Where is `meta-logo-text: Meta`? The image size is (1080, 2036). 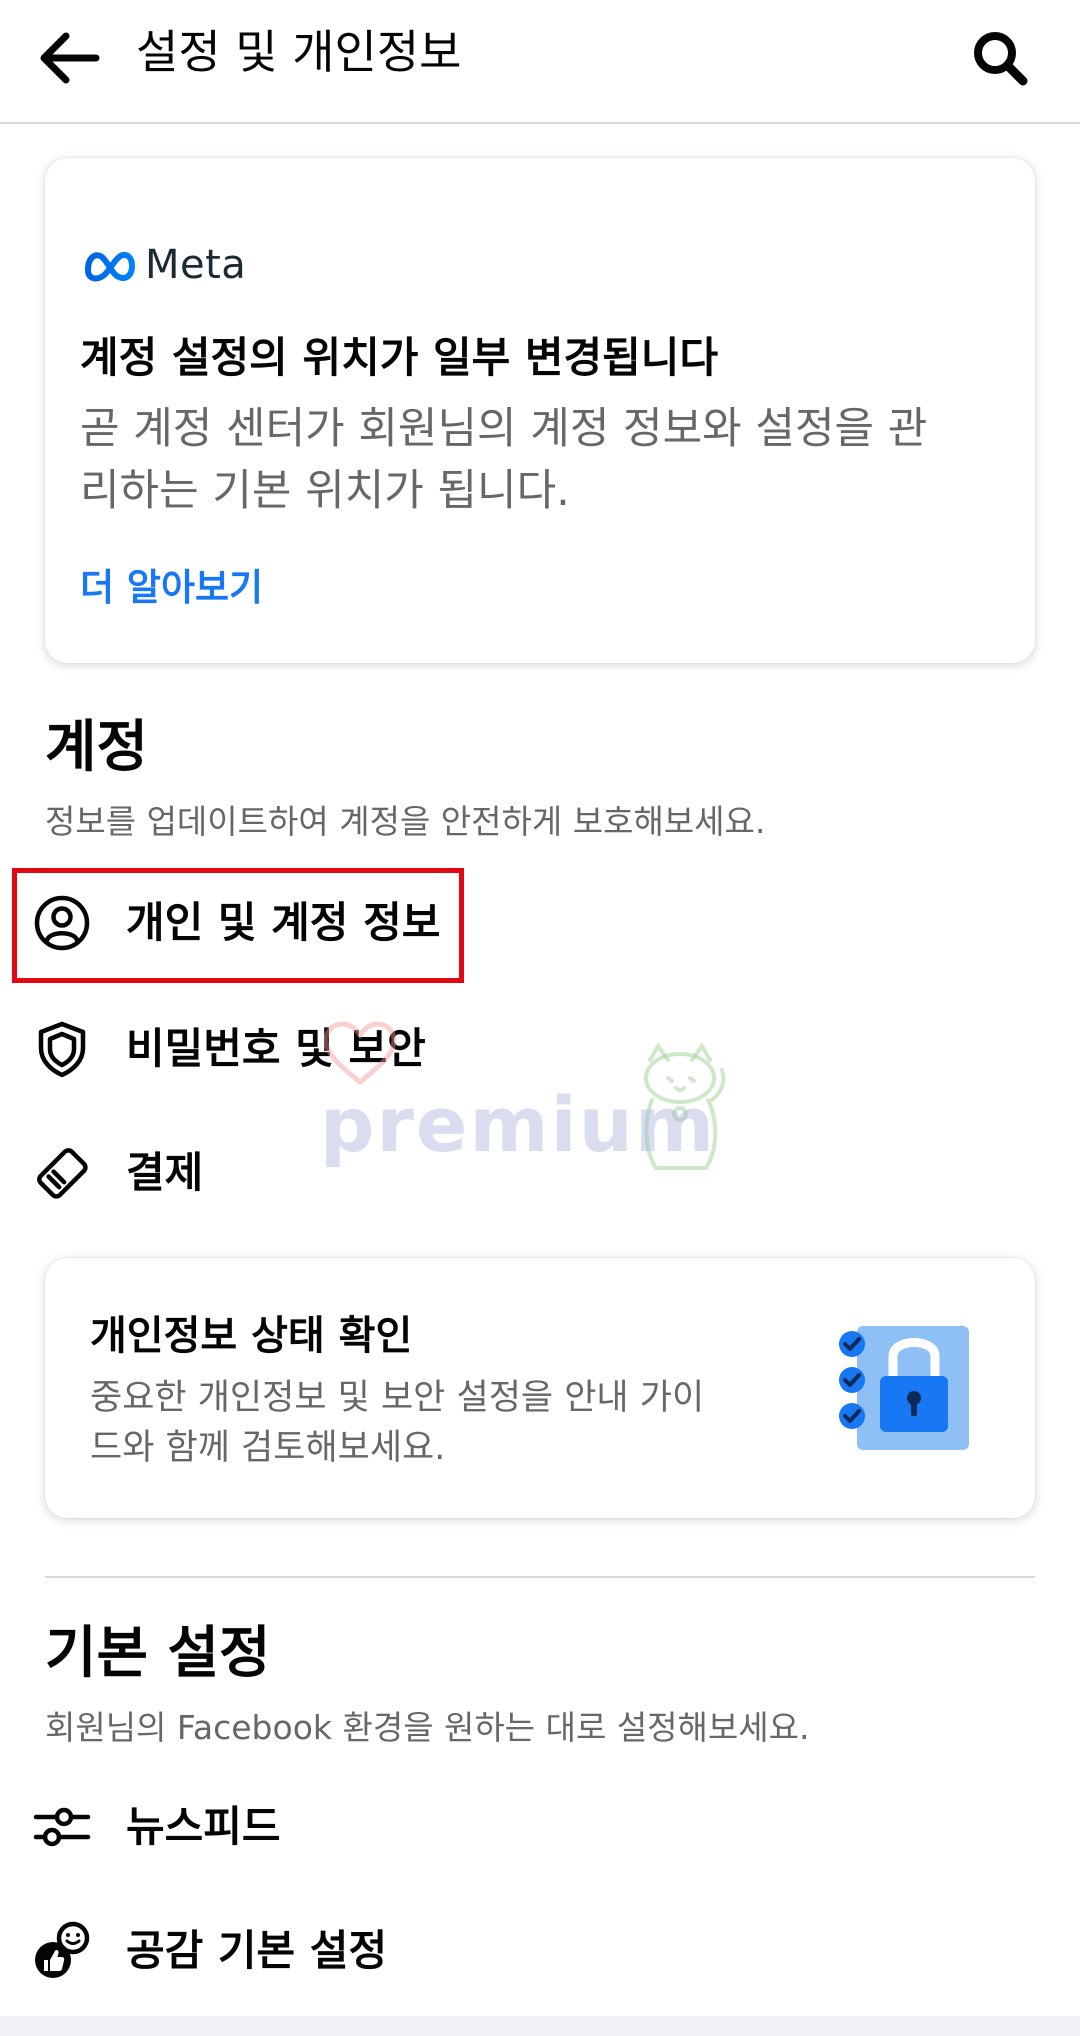
meta-logo-text: Meta is located at coordinates (196, 265).